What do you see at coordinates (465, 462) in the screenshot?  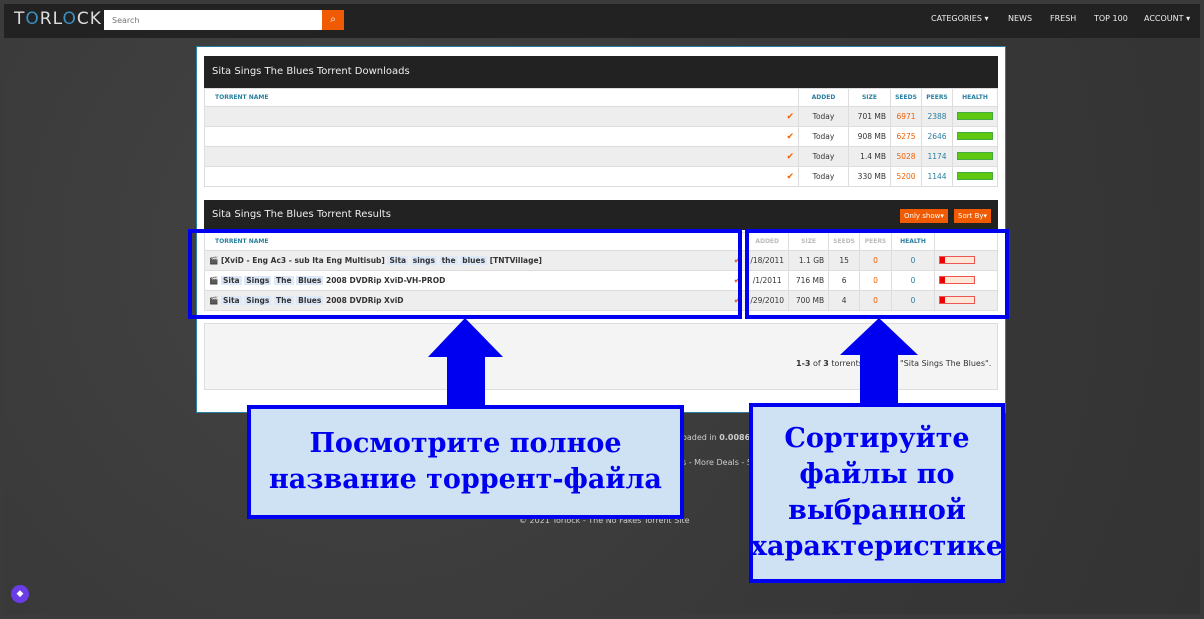 I see `callout-left: Посмотрите полное название торрент-файла` at bounding box center [465, 462].